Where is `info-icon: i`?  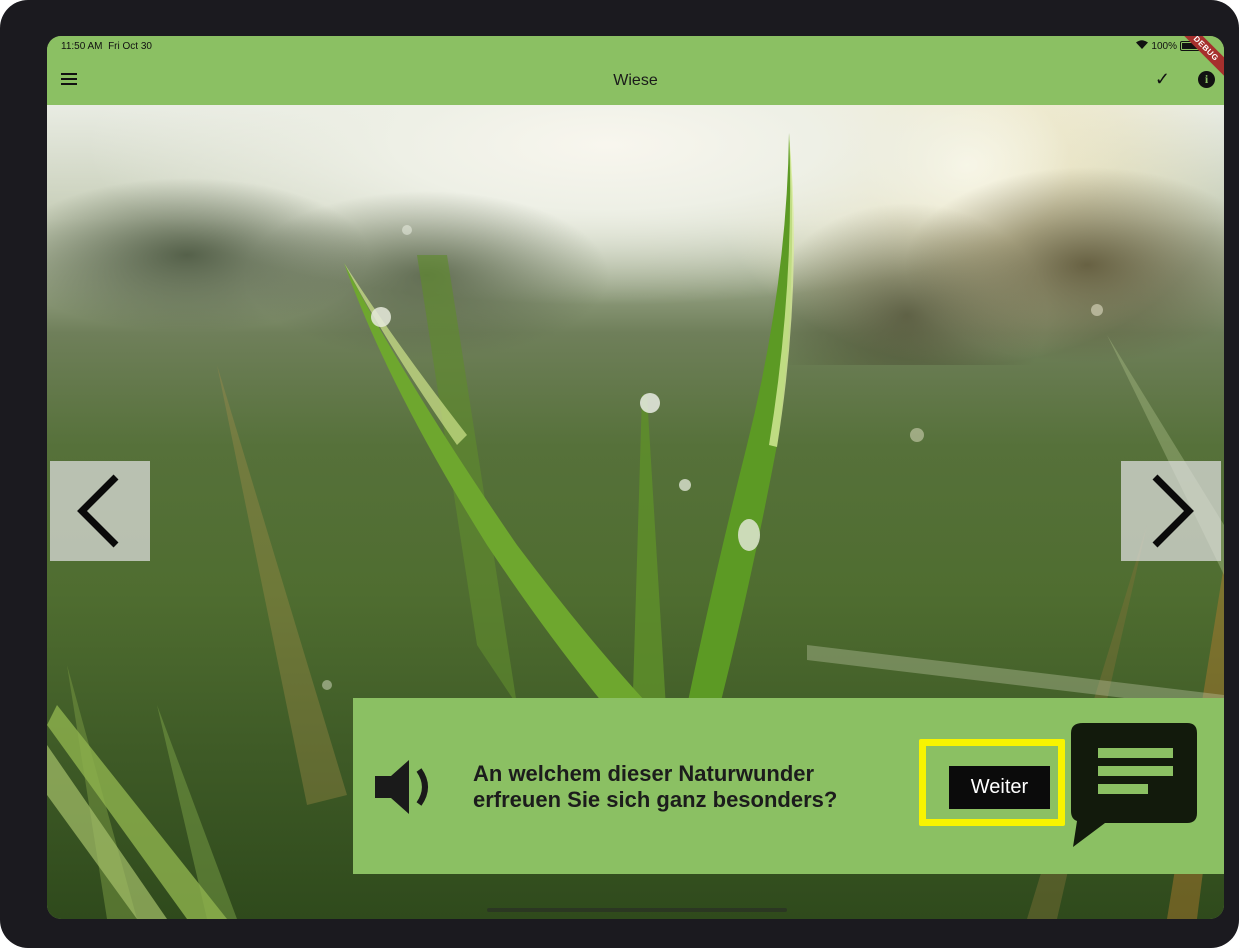
info-icon: i is located at coordinates (1206, 79).